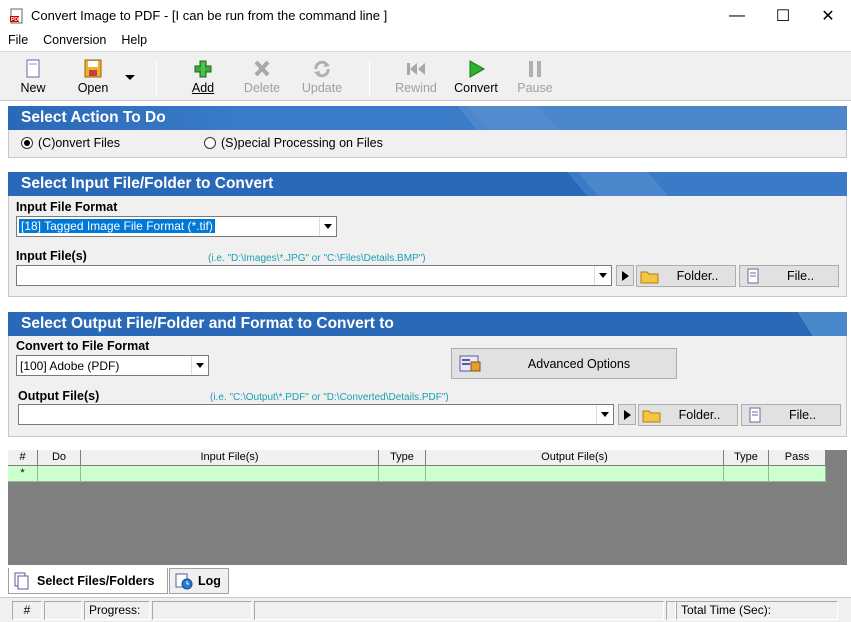 This screenshot has height=622, width=851. I want to click on action-section-title: Select Action To Do, so click(93, 117).